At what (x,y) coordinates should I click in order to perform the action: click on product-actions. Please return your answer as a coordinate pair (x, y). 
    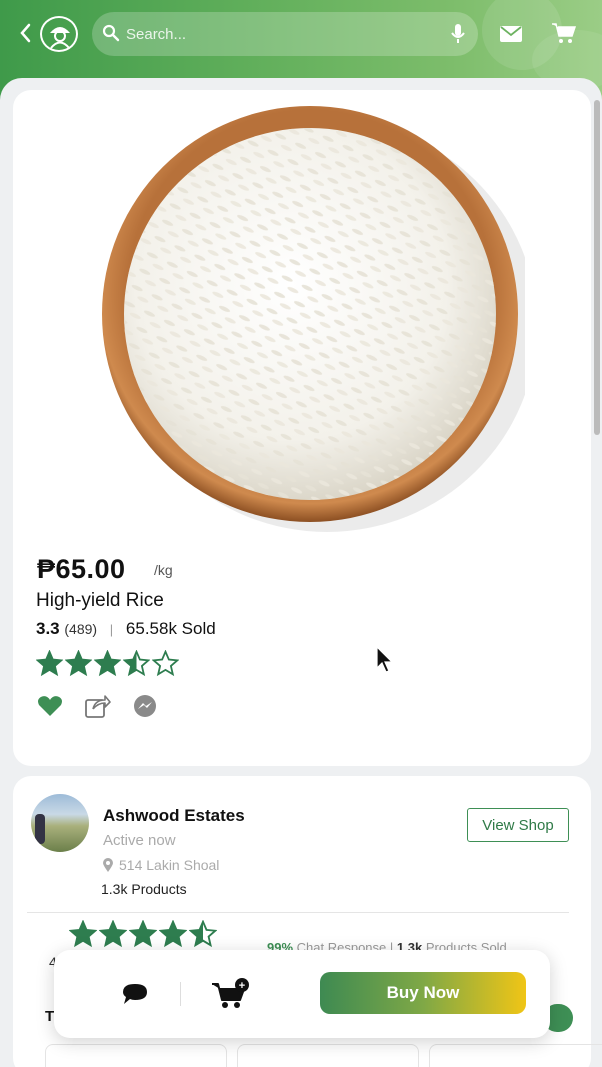
    Looking at the image, I should click on (97, 706).